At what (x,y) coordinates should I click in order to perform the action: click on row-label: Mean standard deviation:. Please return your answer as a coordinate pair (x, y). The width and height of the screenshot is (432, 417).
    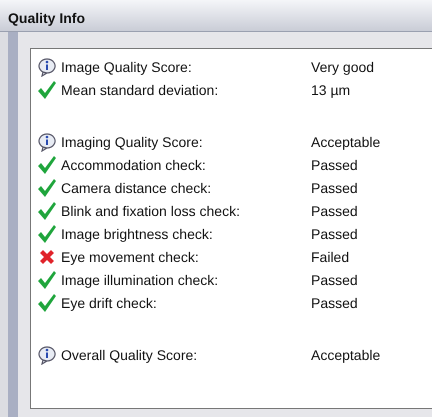
    Looking at the image, I should click on (140, 90).